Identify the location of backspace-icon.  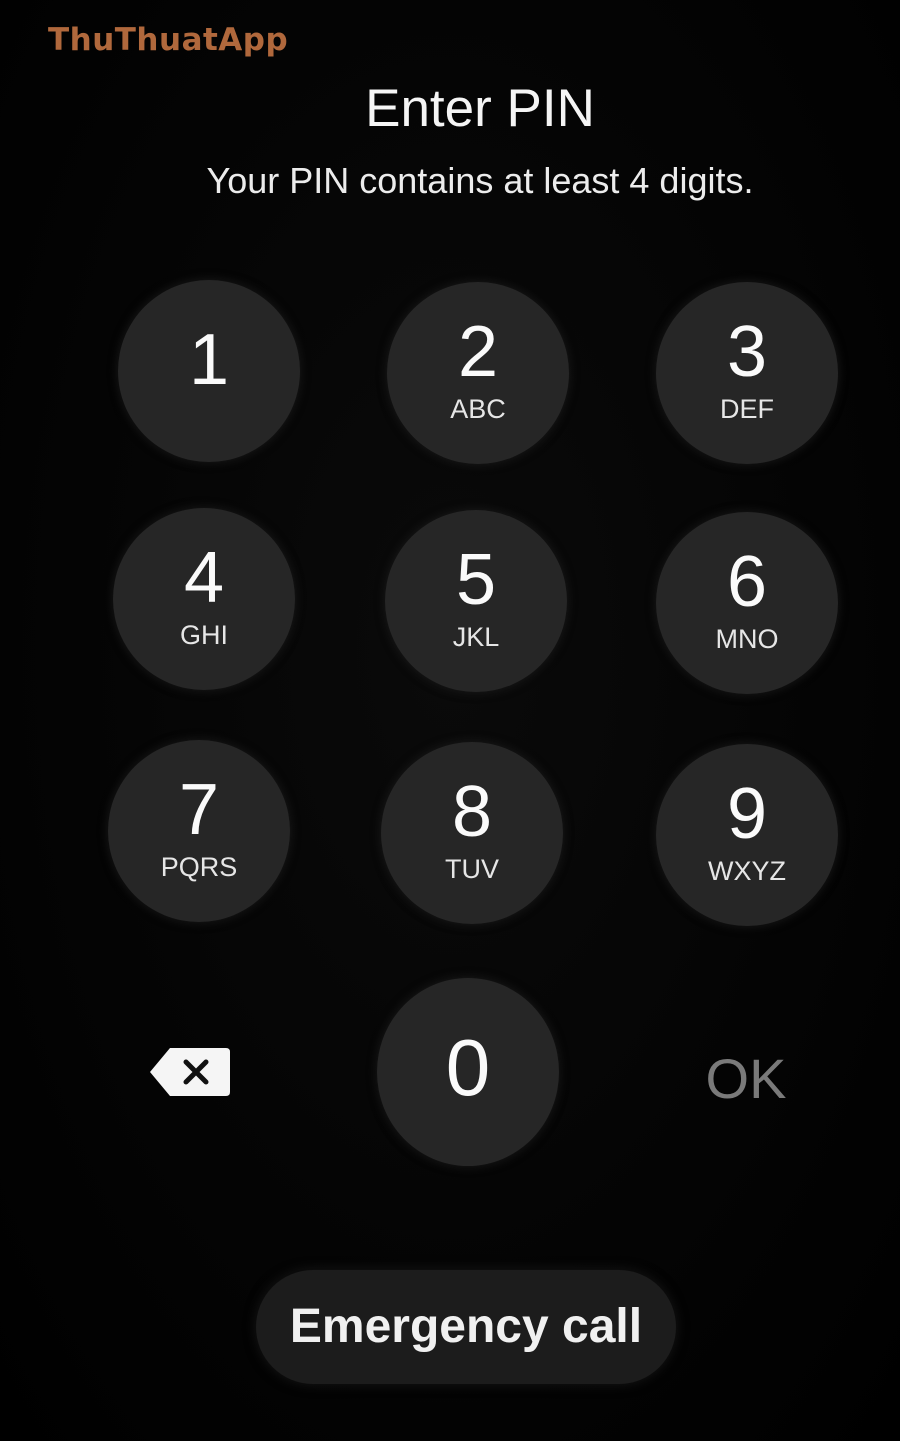
(190, 1072).